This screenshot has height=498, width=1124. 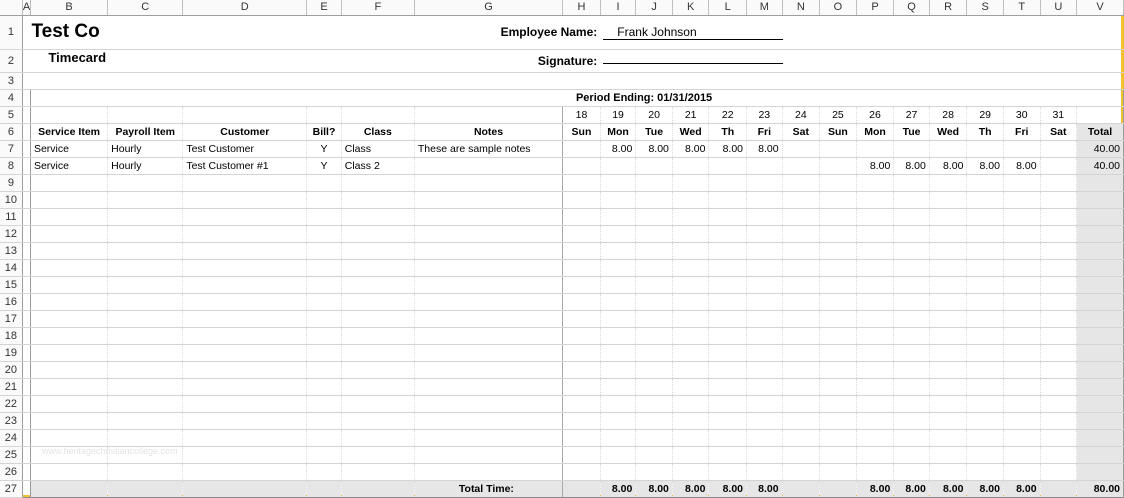 What do you see at coordinates (11, 166) in the screenshot?
I see `row-header: 8` at bounding box center [11, 166].